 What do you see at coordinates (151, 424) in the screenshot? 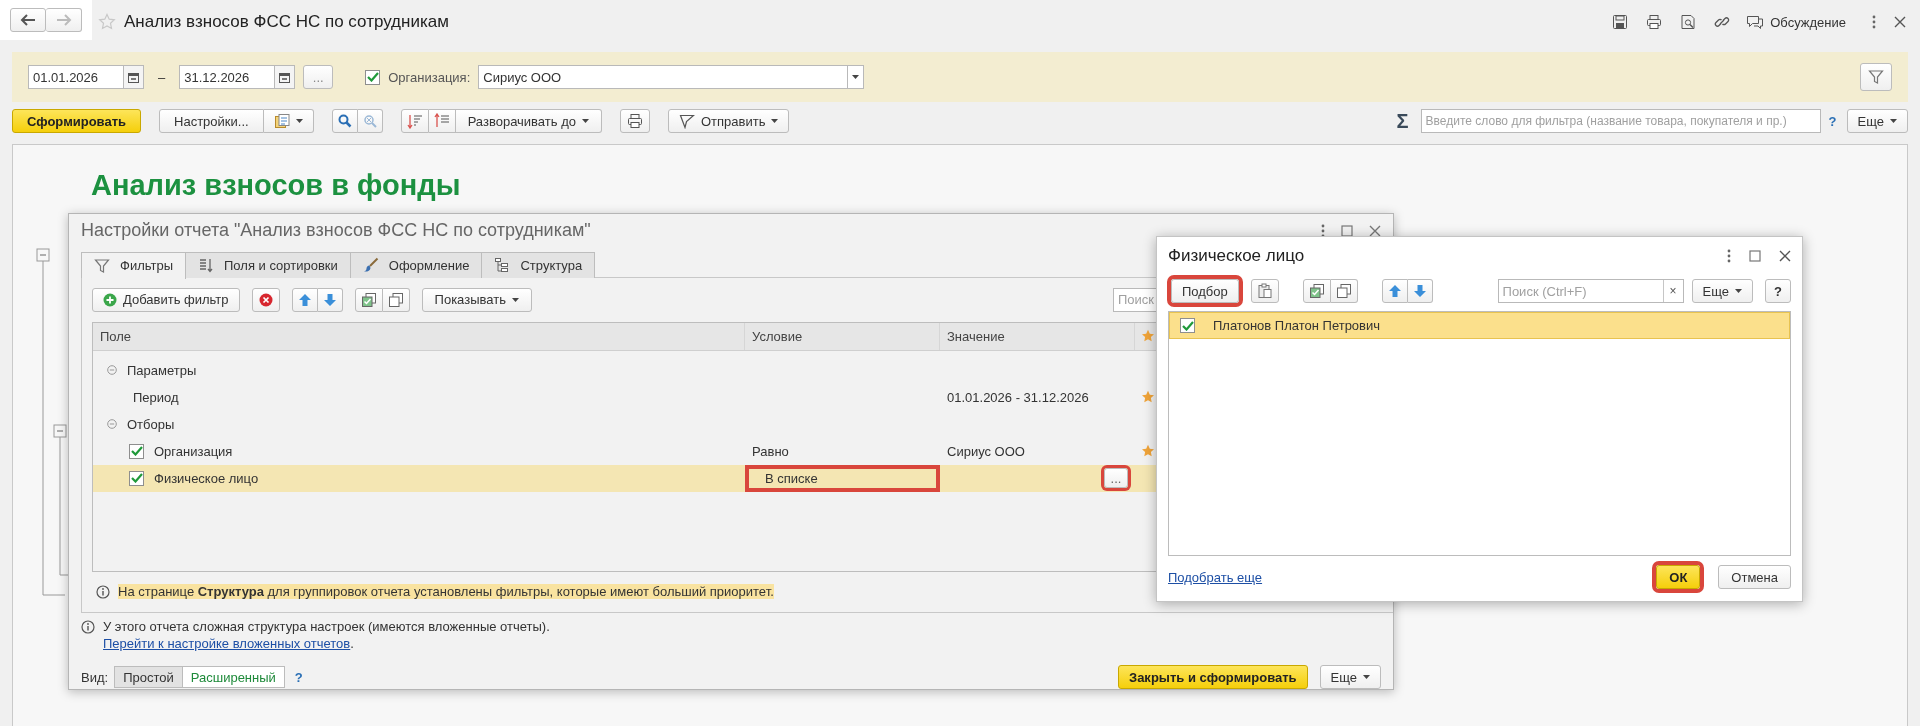
I see `table-cell: Отборы` at bounding box center [151, 424].